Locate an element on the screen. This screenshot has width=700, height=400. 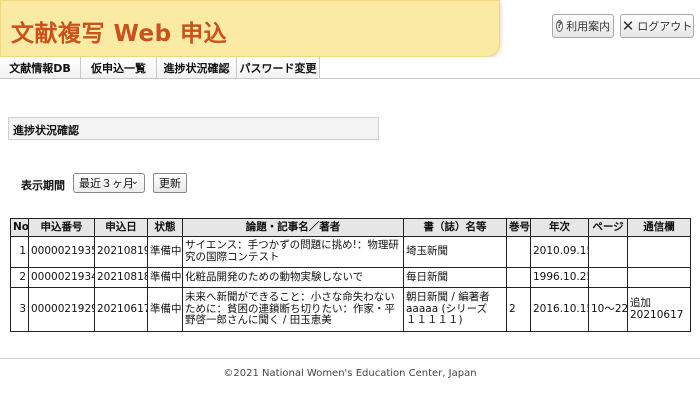
close-icon: ✕ is located at coordinates (628, 25).